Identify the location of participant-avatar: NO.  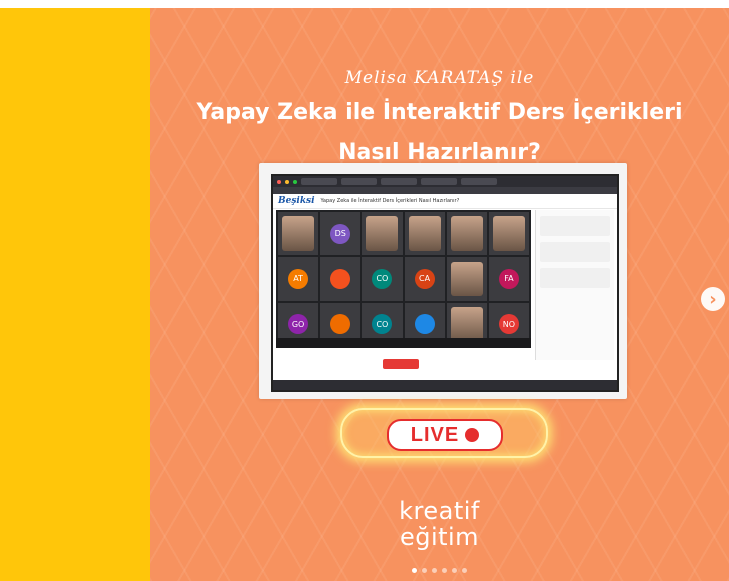
(508, 324).